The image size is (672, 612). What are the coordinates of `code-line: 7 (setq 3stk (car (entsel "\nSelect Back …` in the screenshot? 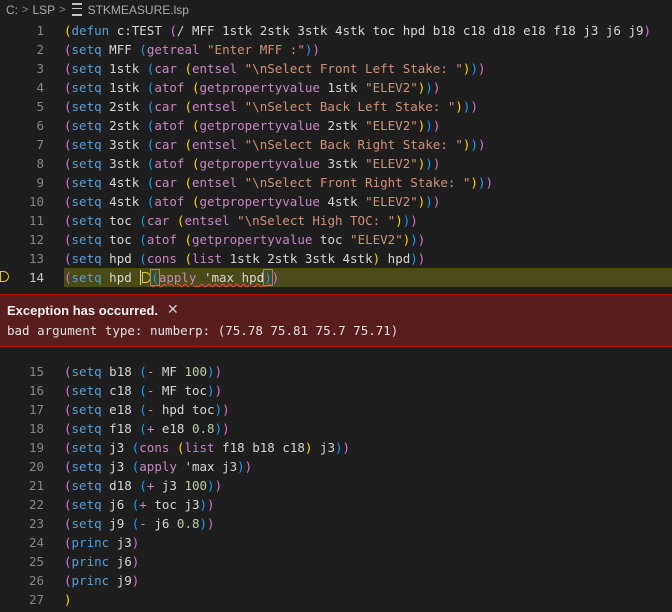 It's located at (336, 144).